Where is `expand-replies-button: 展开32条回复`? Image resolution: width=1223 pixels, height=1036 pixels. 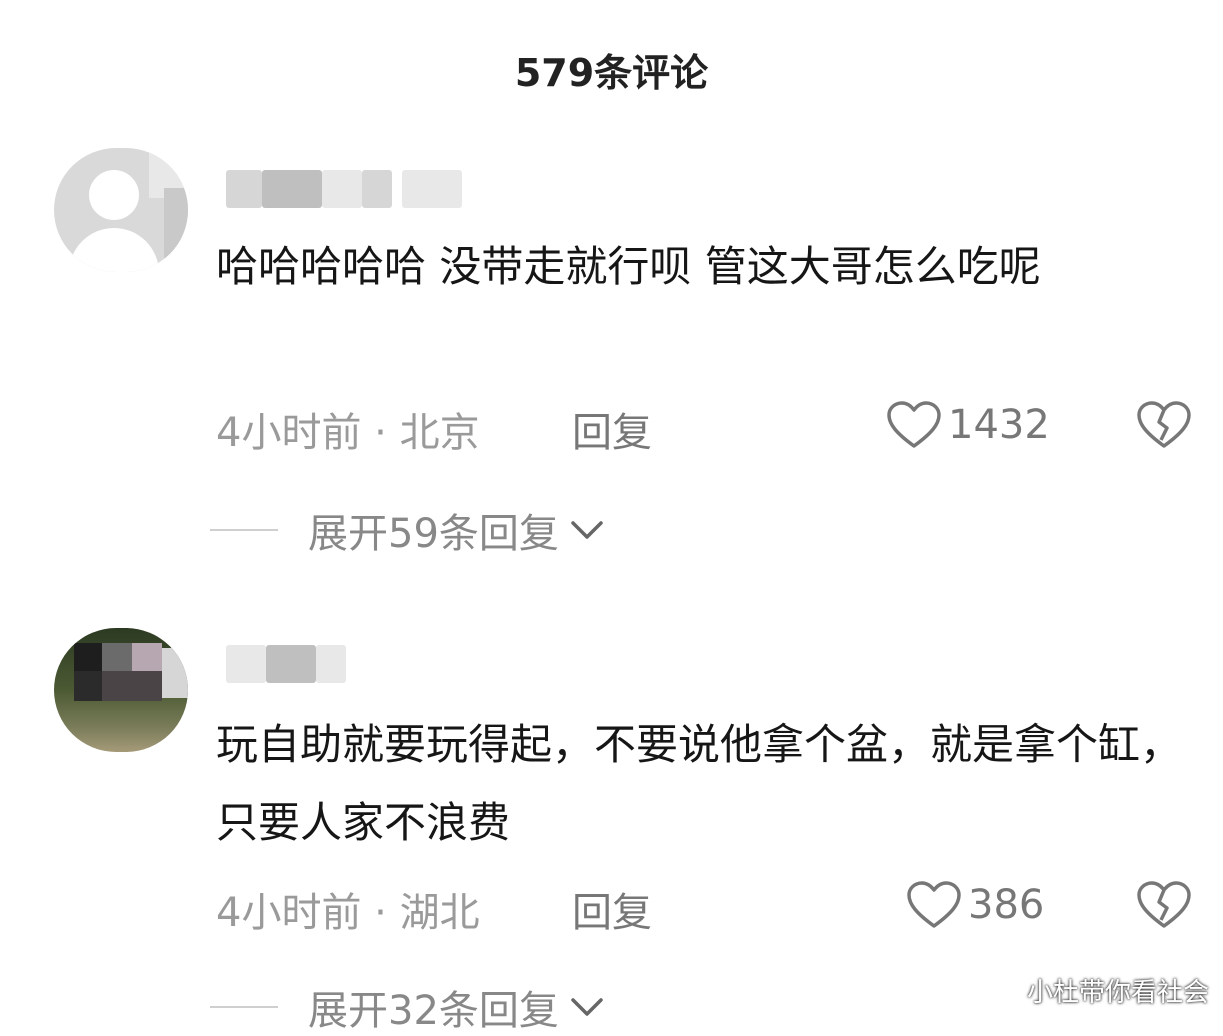 expand-replies-button: 展开32条回复 is located at coordinates (407, 1008).